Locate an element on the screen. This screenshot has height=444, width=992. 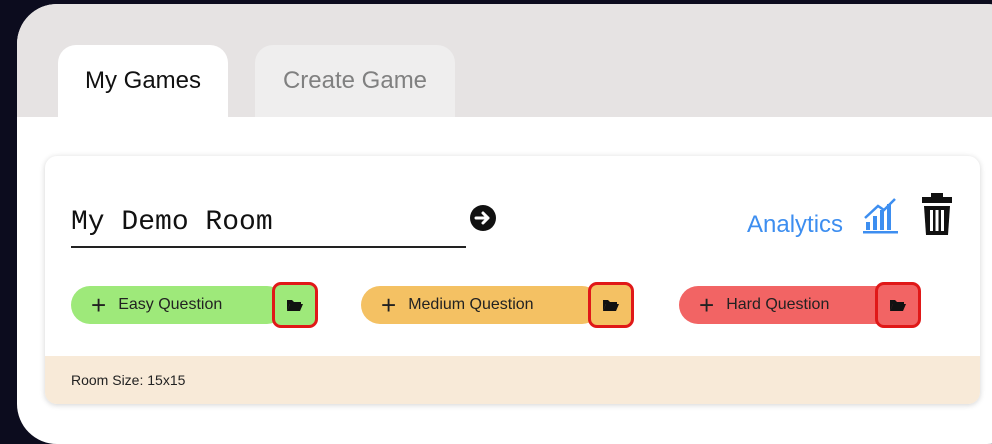
room-name-input is located at coordinates (268, 223).